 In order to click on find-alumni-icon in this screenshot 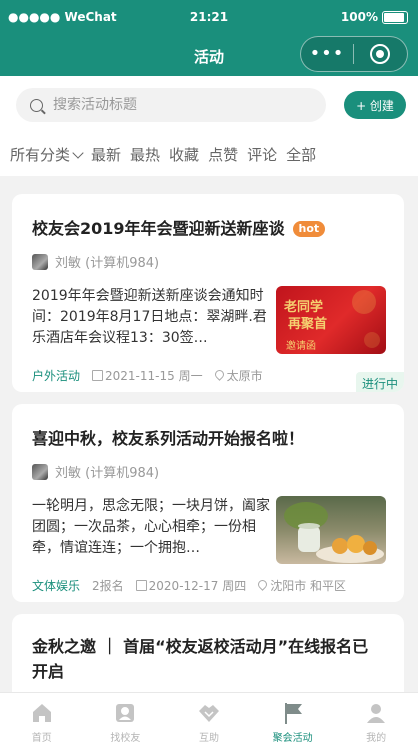, I will do `click(125, 713)`.